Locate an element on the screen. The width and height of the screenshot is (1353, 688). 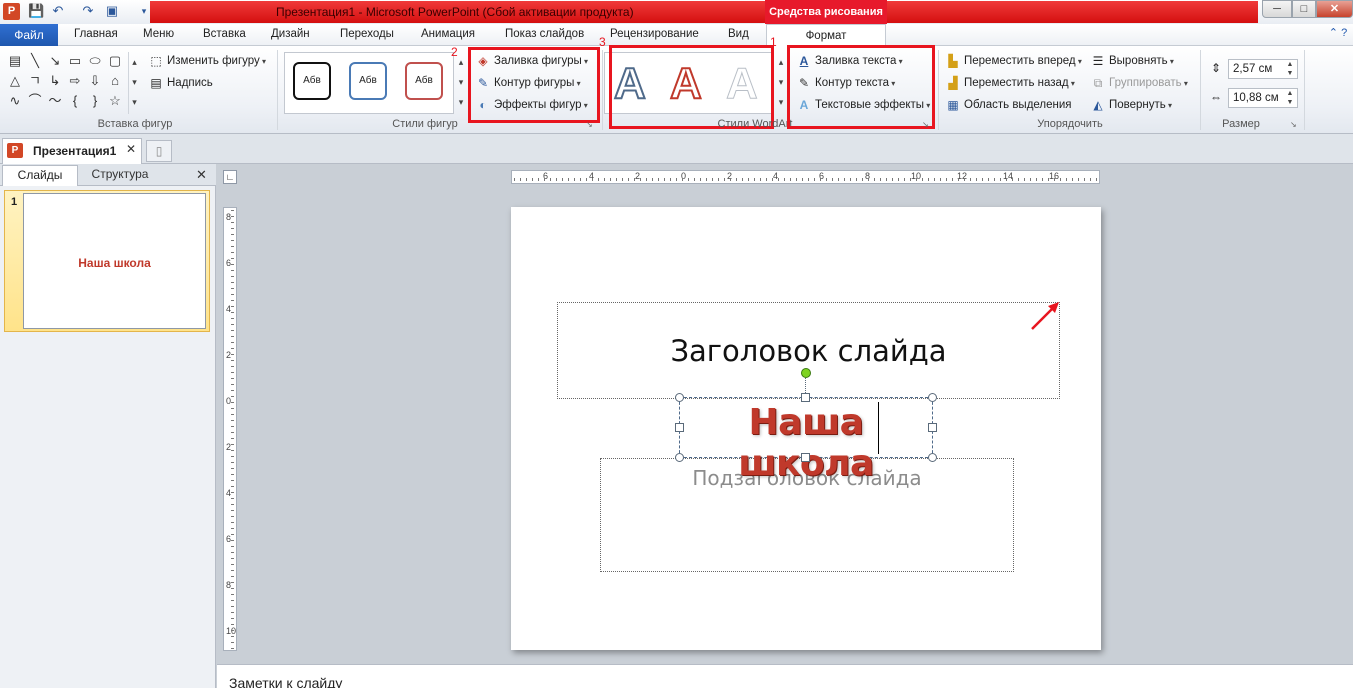
redo-icon: ↷ is located at coordinates (88, 11).